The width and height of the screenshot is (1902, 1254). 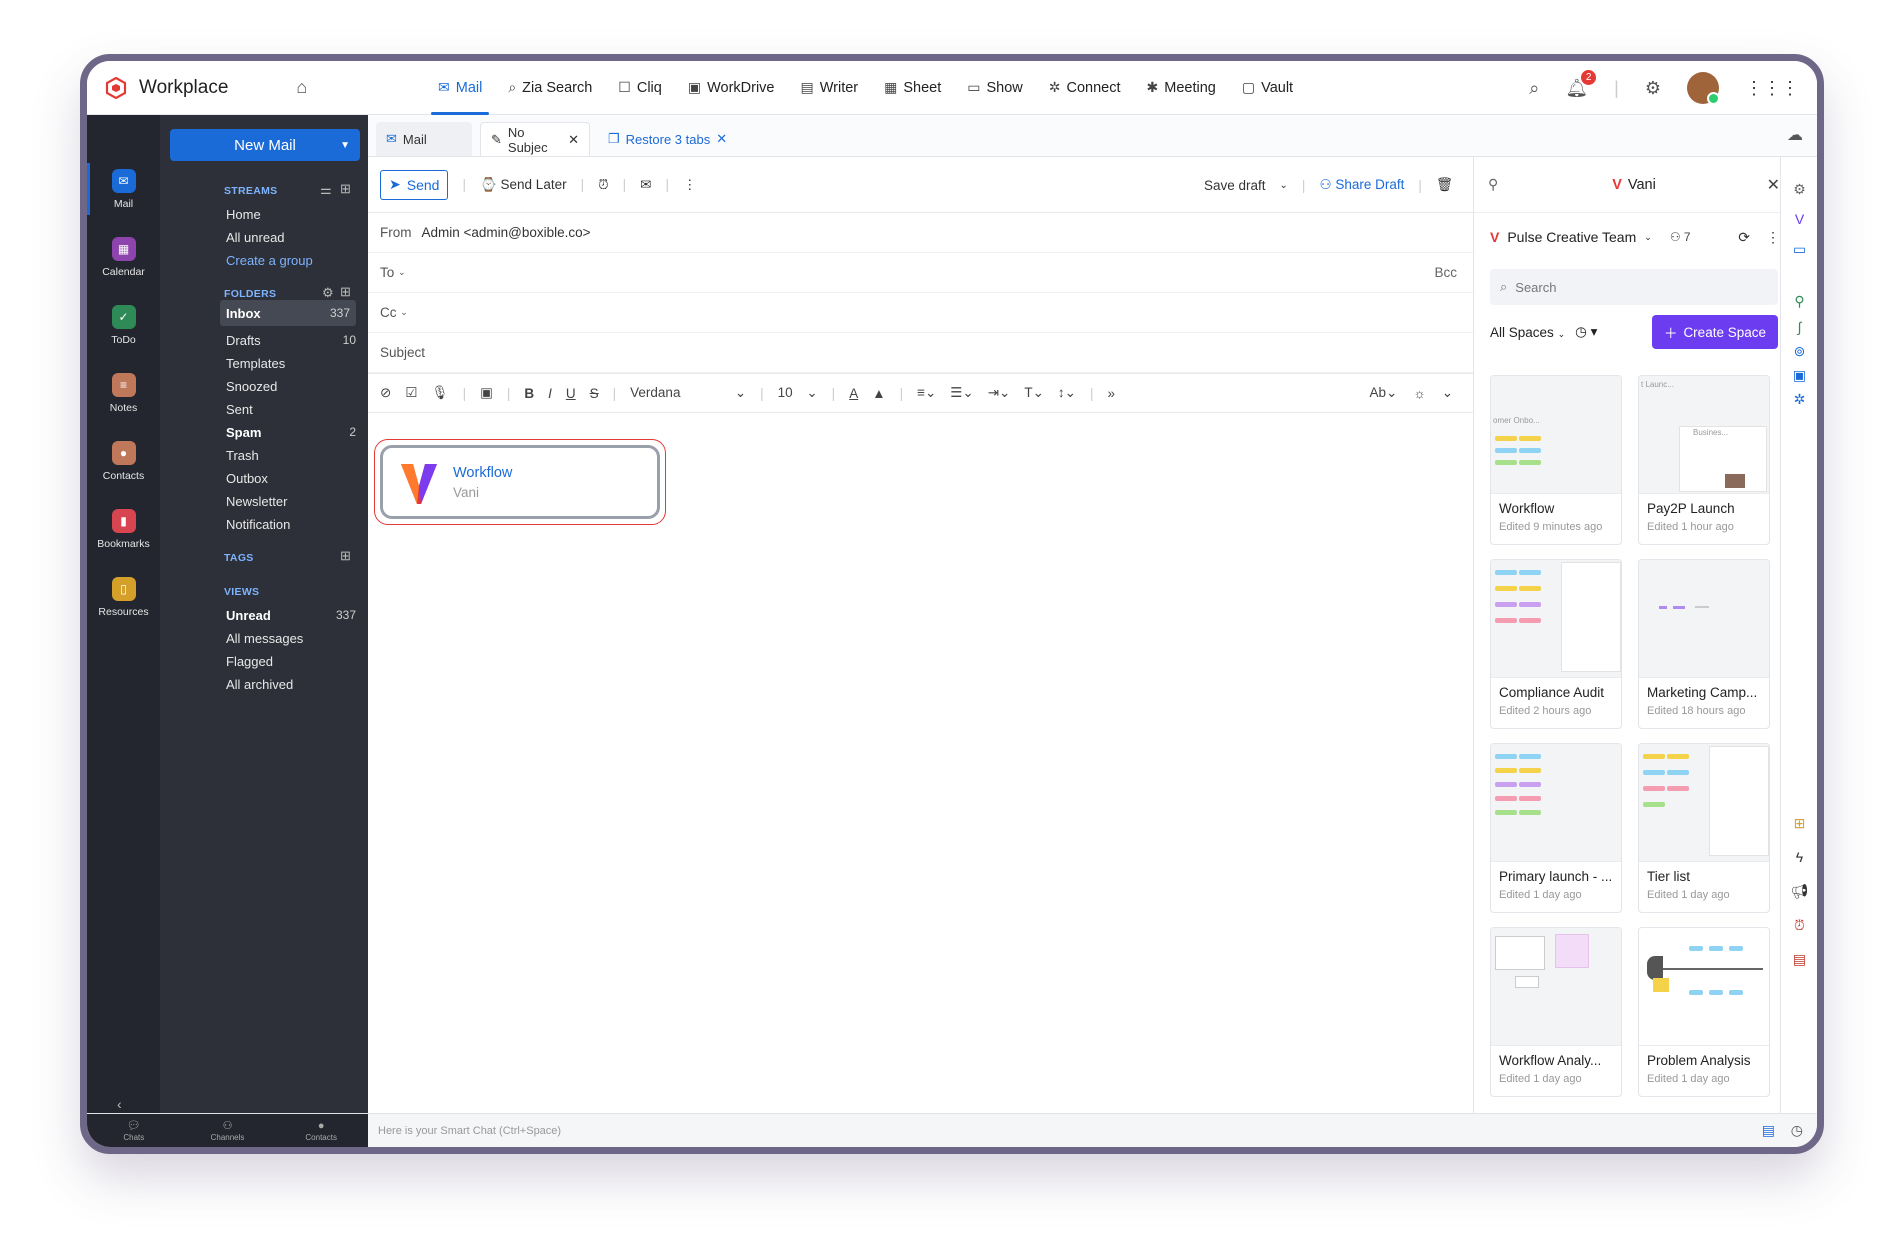 What do you see at coordinates (265, 145) in the screenshot?
I see `new-mail-button: New Mail ▼` at bounding box center [265, 145].